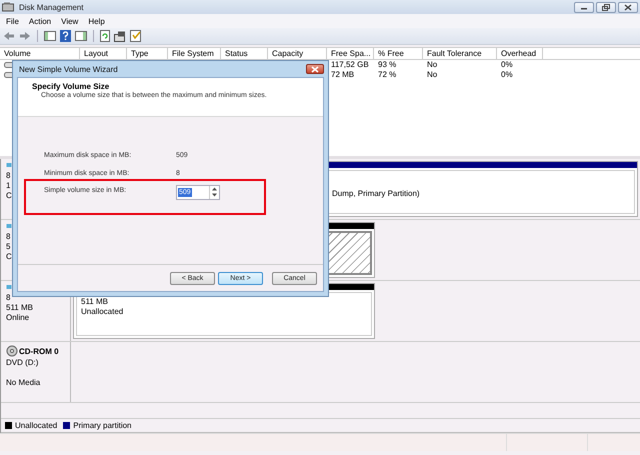 The height and width of the screenshot is (455, 640). Describe the element at coordinates (297, 53) in the screenshot. I see `column-header: Capacity` at that location.